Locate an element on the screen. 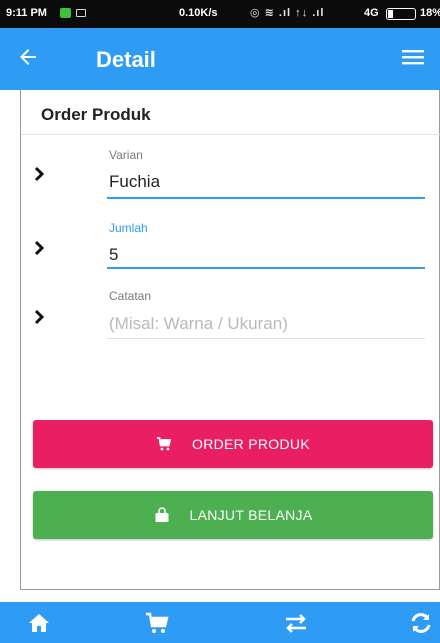 The image size is (440, 643). field-label-jumlah: Jumlah is located at coordinates (128, 228).